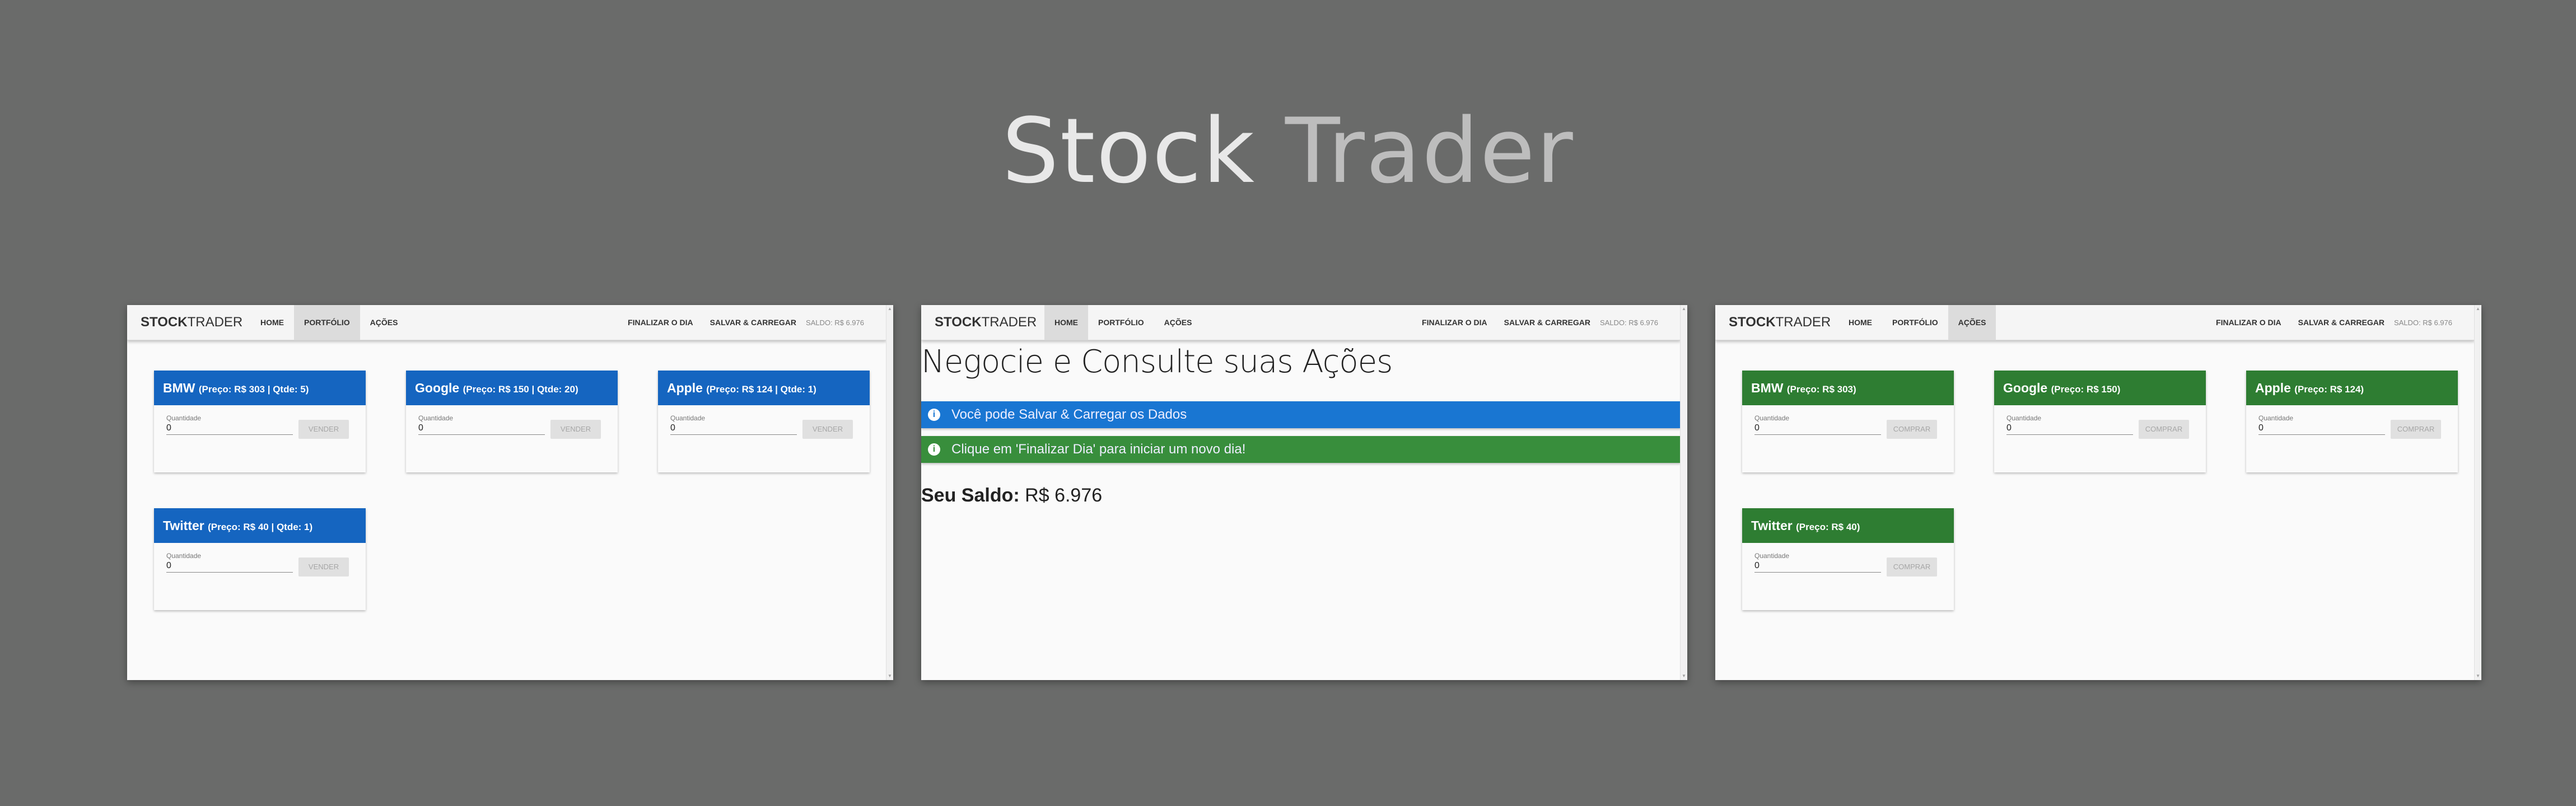 This screenshot has height=806, width=2576. Describe the element at coordinates (1129, 151) in the screenshot. I see `hero-title-stock: Stock` at that location.